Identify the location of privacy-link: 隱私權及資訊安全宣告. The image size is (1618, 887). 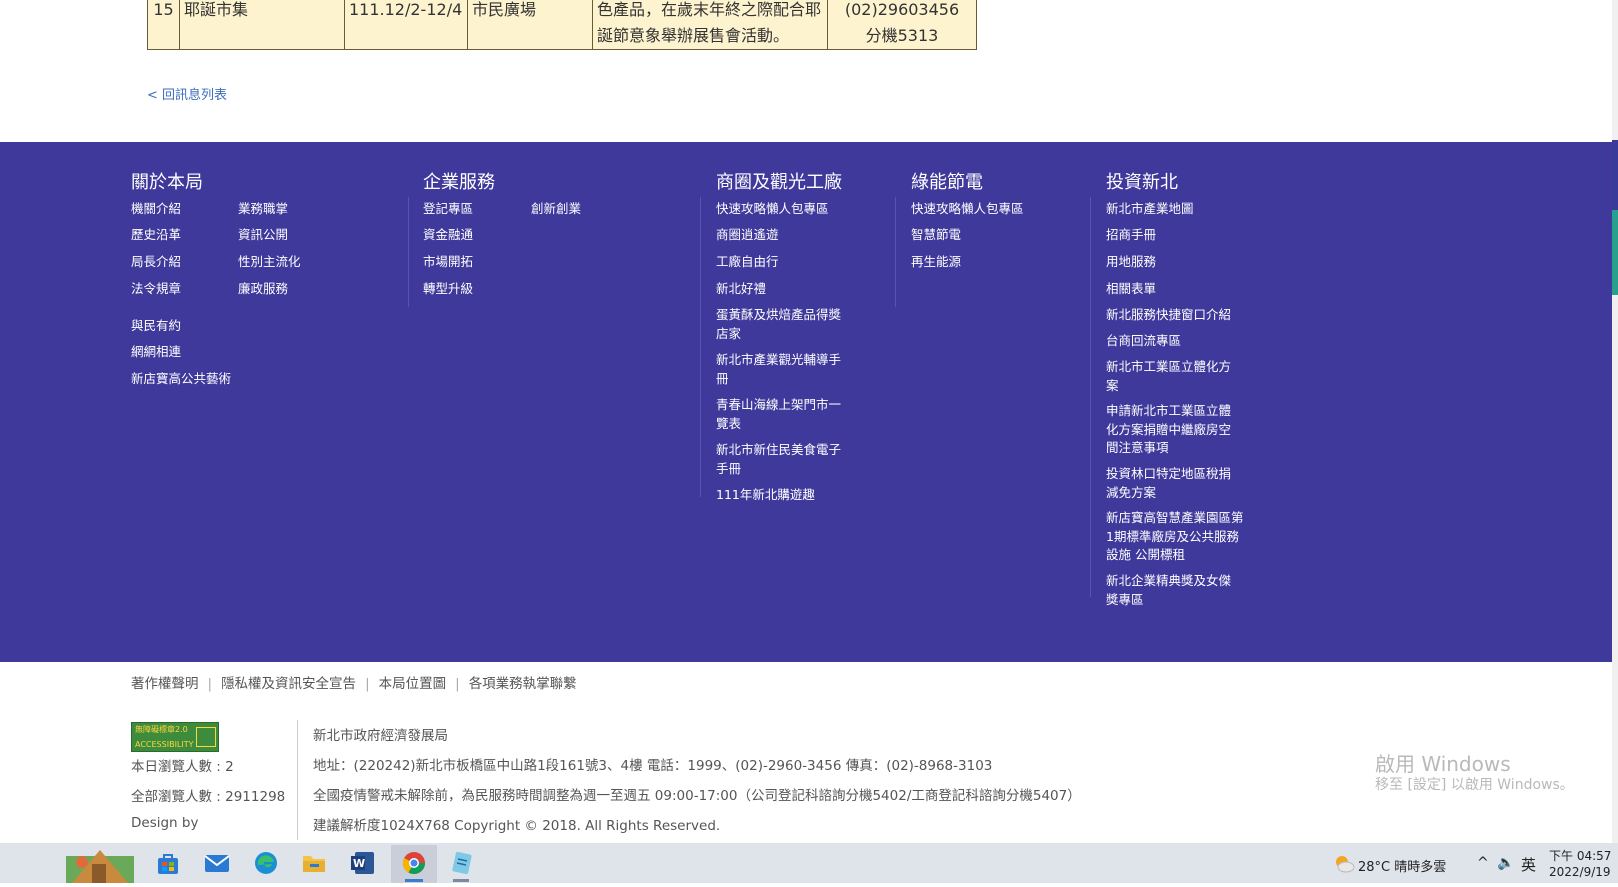
(288, 684).